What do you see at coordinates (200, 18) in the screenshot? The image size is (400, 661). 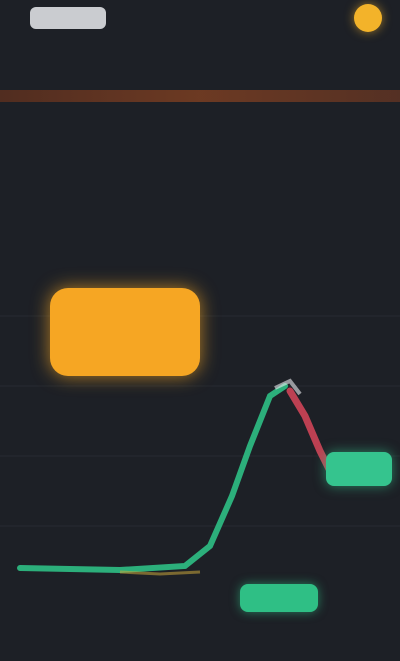 I see `top-bar` at bounding box center [200, 18].